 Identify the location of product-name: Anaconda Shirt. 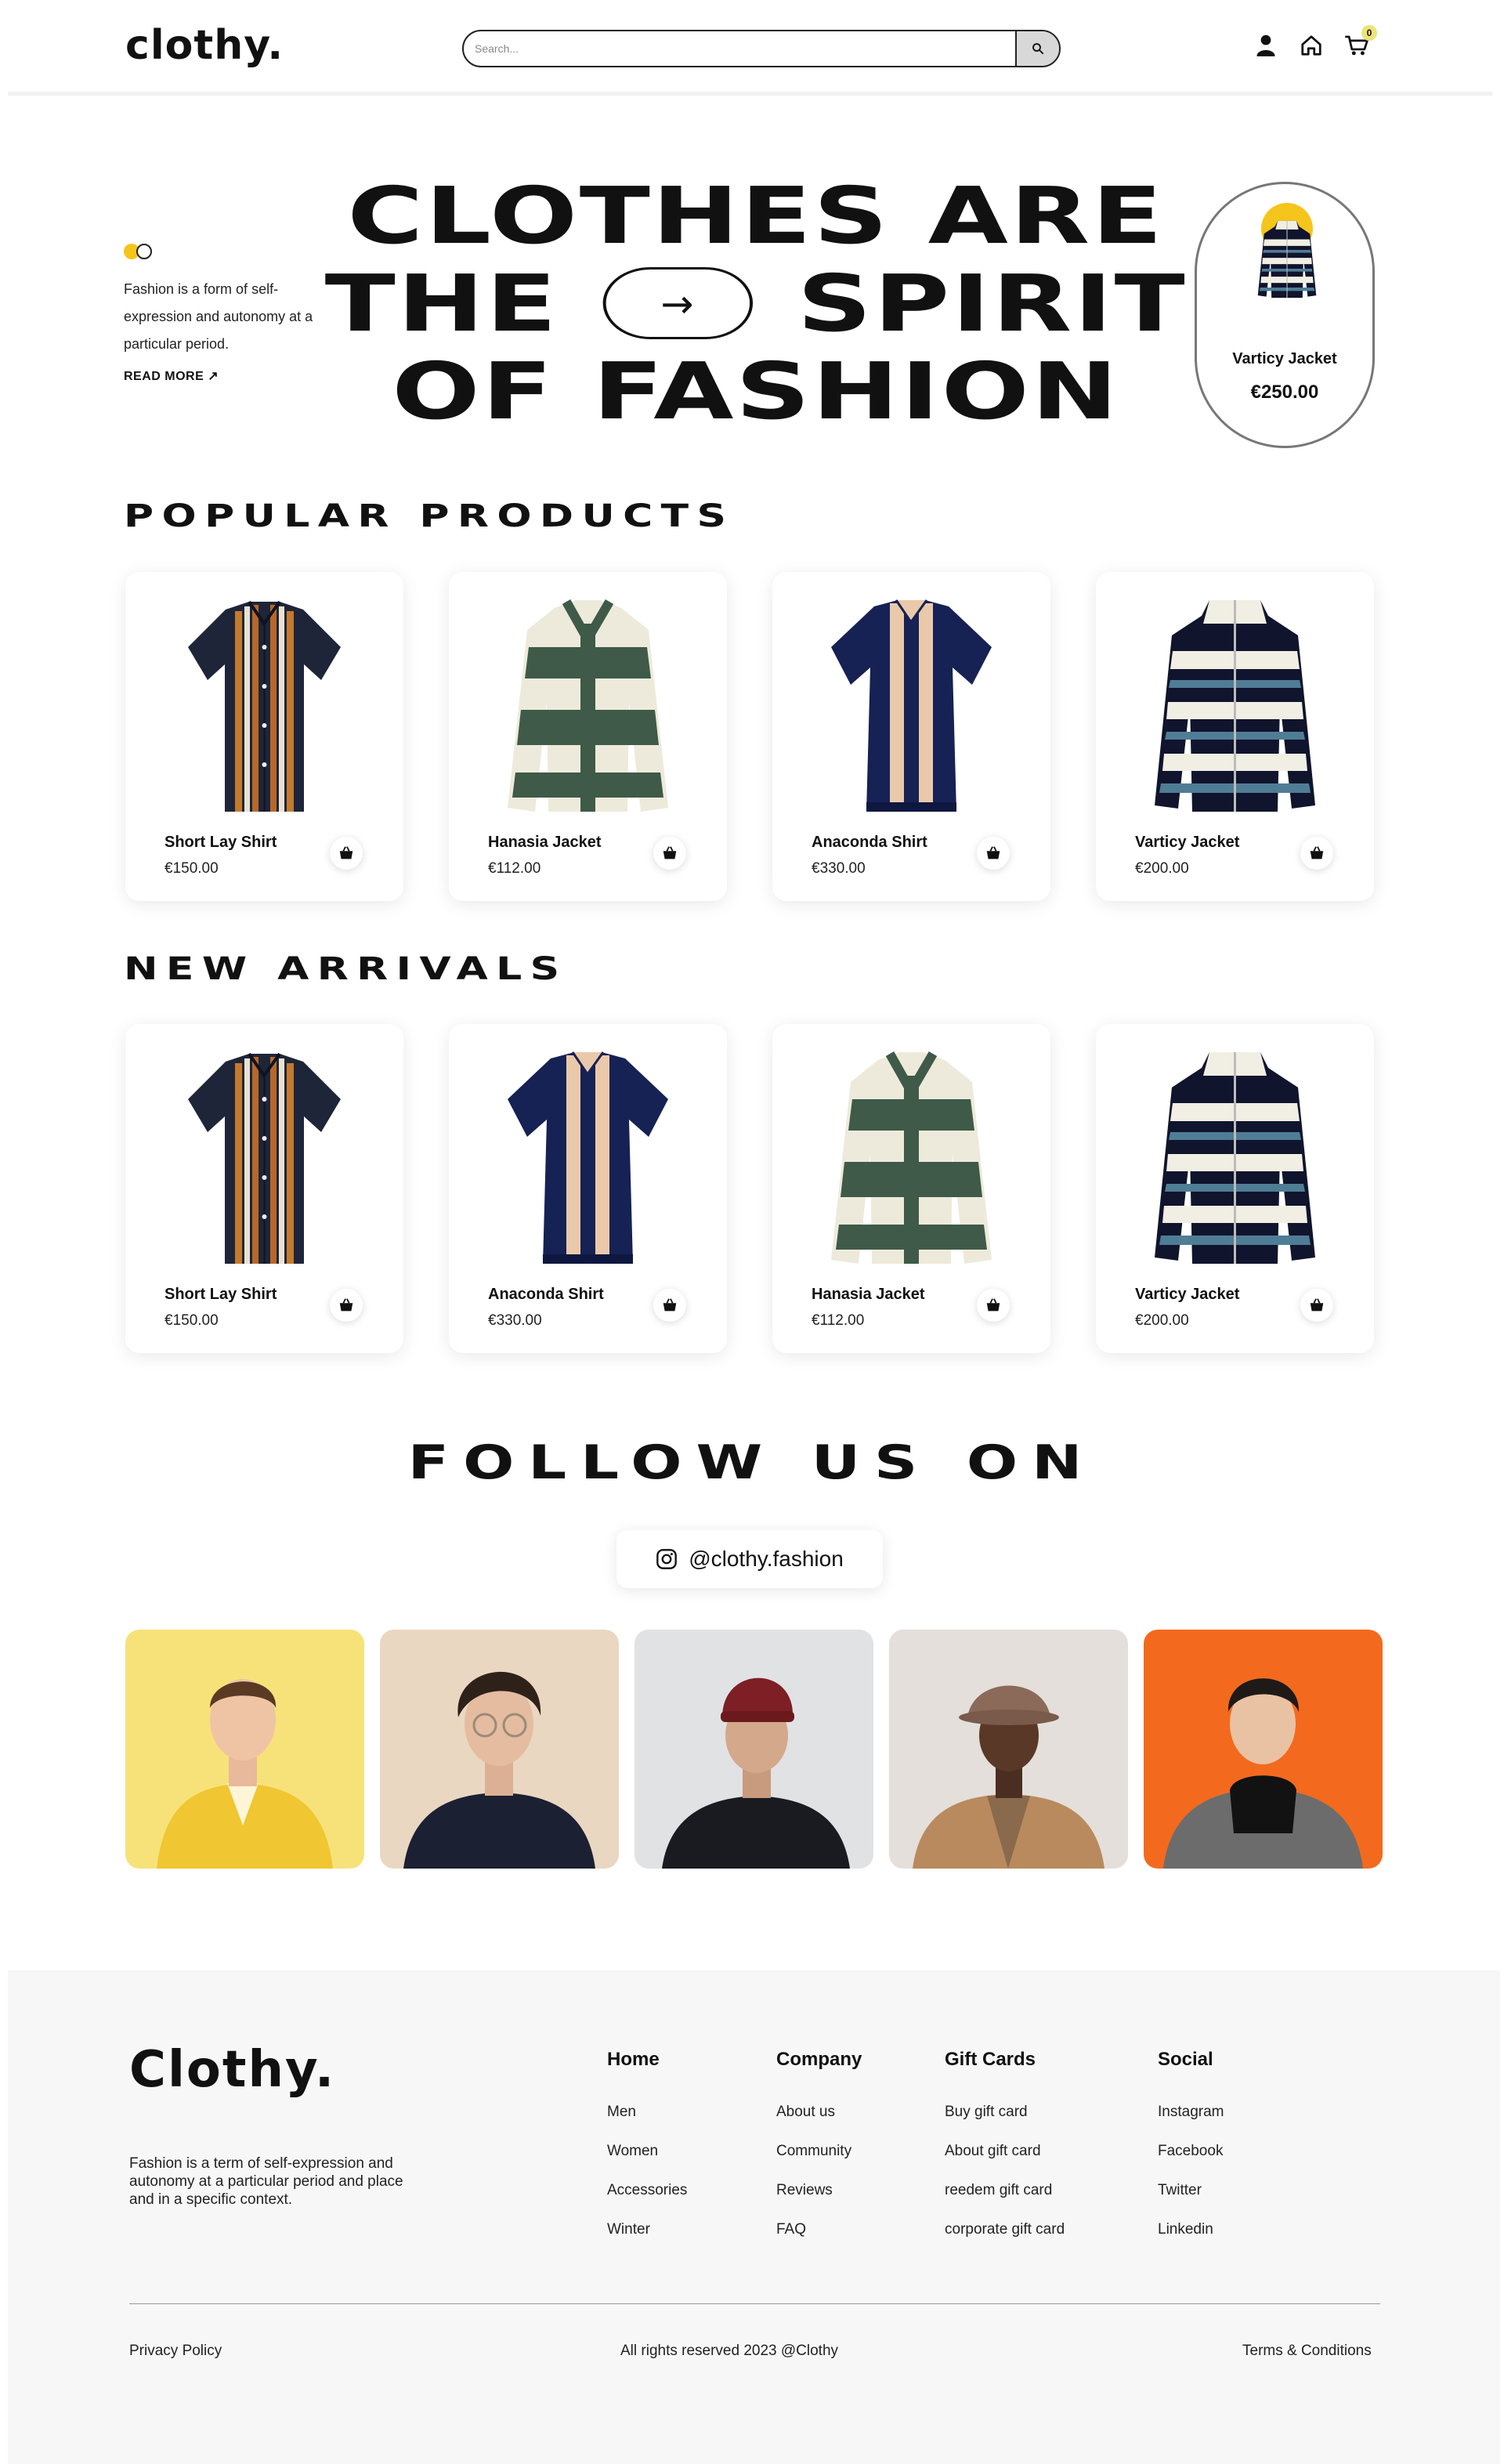
(546, 1294).